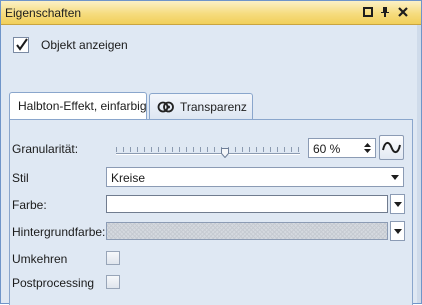 The height and width of the screenshot is (305, 422). What do you see at coordinates (59, 232) in the screenshot?
I see `background-color-label: Hintergrundfarbe:` at bounding box center [59, 232].